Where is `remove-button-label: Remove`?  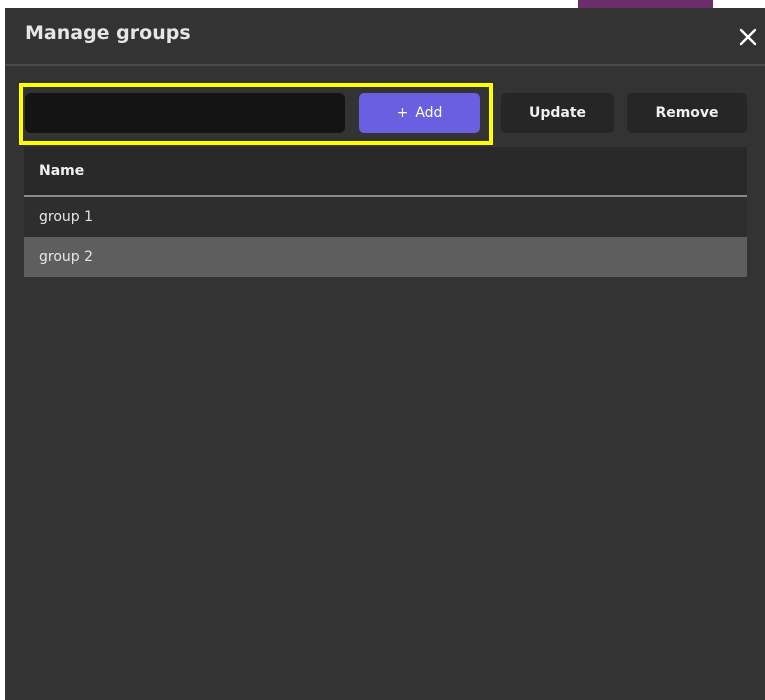
remove-button-label: Remove is located at coordinates (687, 113).